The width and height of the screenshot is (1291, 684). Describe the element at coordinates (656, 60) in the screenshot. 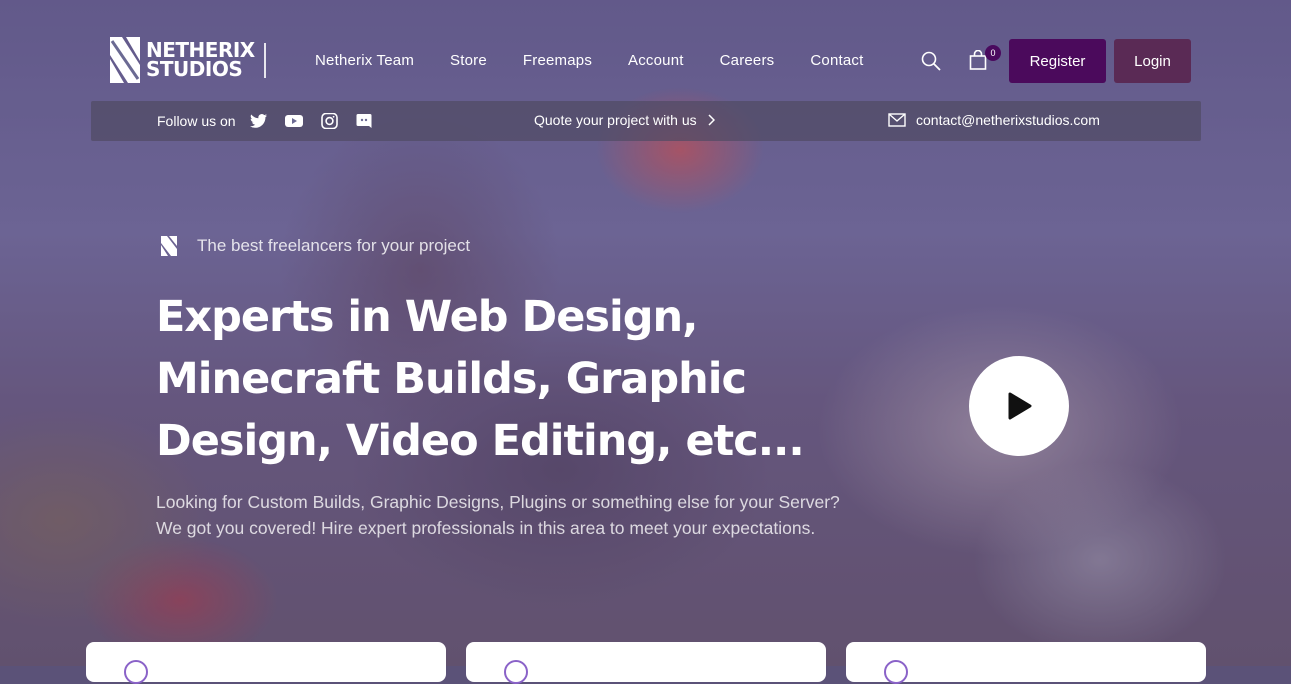

I see `nav-item-account: Account` at that location.